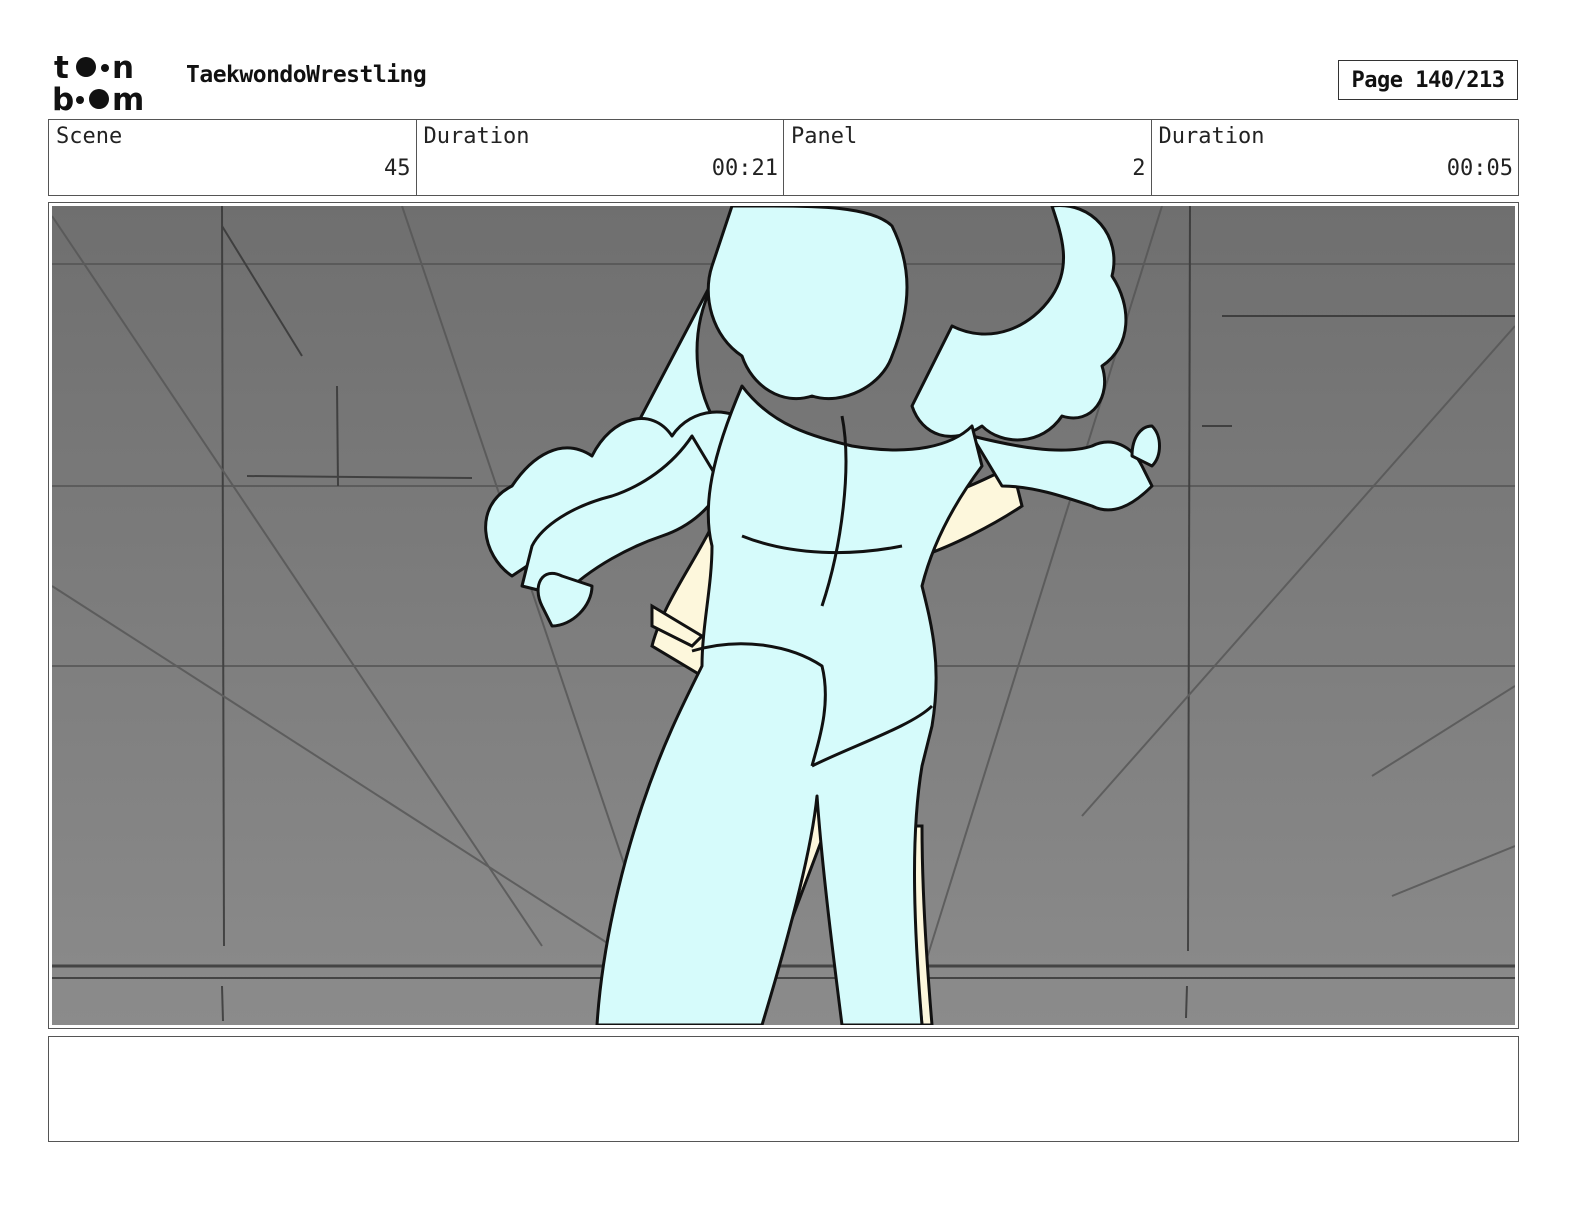 The image size is (1584, 1224). What do you see at coordinates (783, 1089) in the screenshot?
I see `panel-notes` at bounding box center [783, 1089].